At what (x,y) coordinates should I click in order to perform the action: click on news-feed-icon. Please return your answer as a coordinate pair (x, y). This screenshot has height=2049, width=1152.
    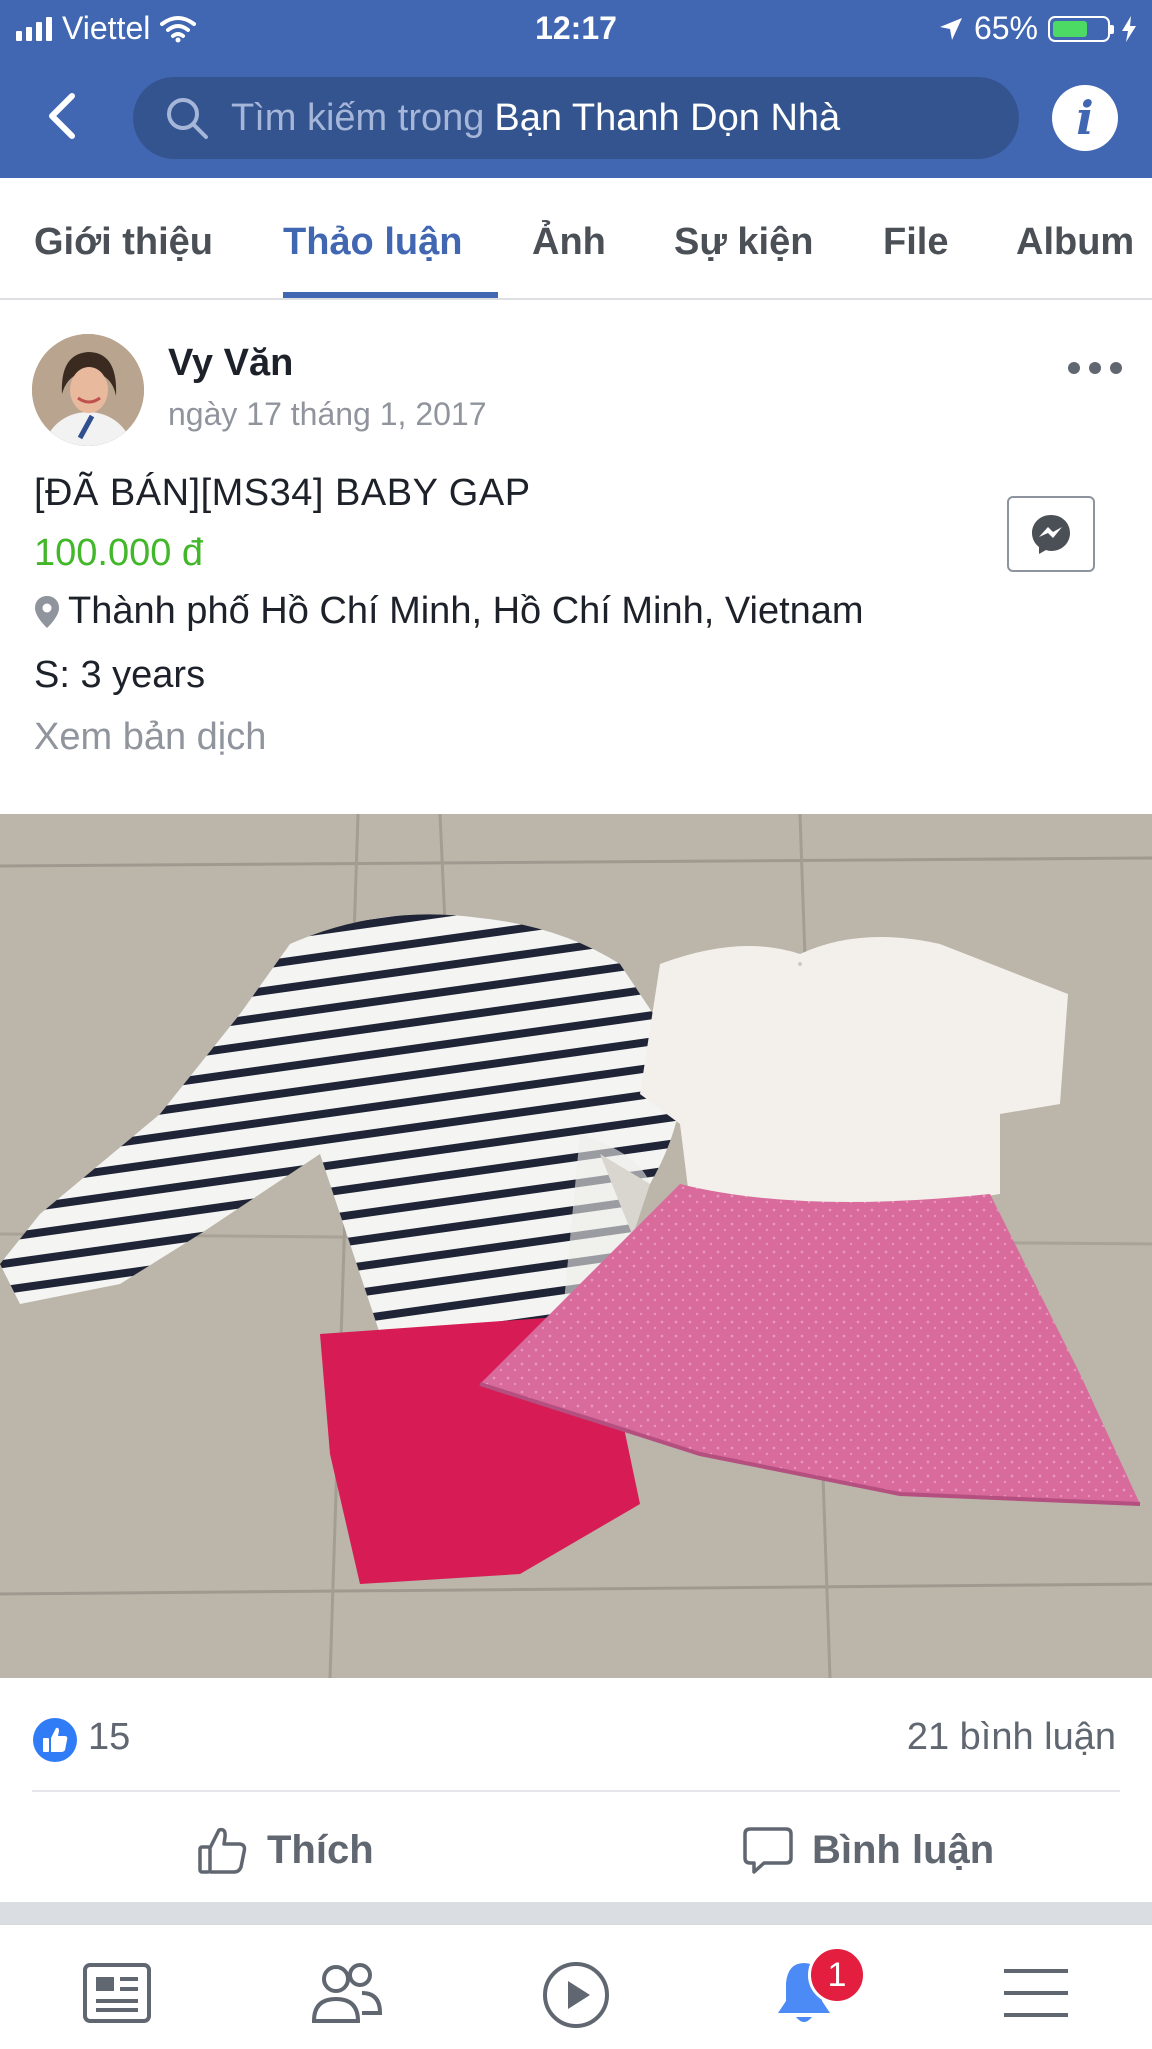
    Looking at the image, I should click on (117, 1993).